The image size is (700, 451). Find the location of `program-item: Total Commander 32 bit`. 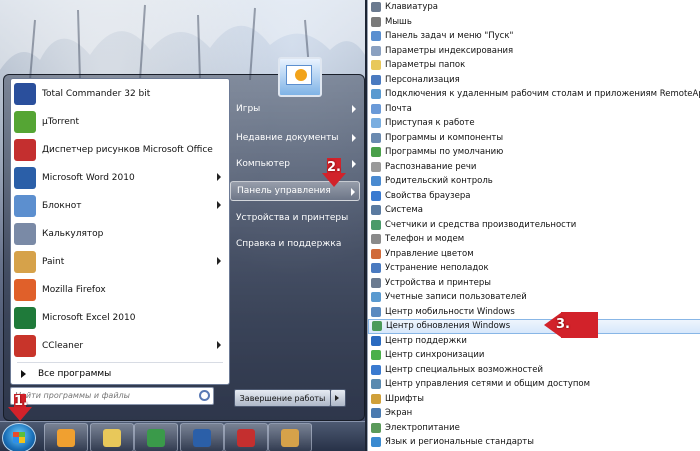

program-item: Total Commander 32 bit is located at coordinates (120, 94).